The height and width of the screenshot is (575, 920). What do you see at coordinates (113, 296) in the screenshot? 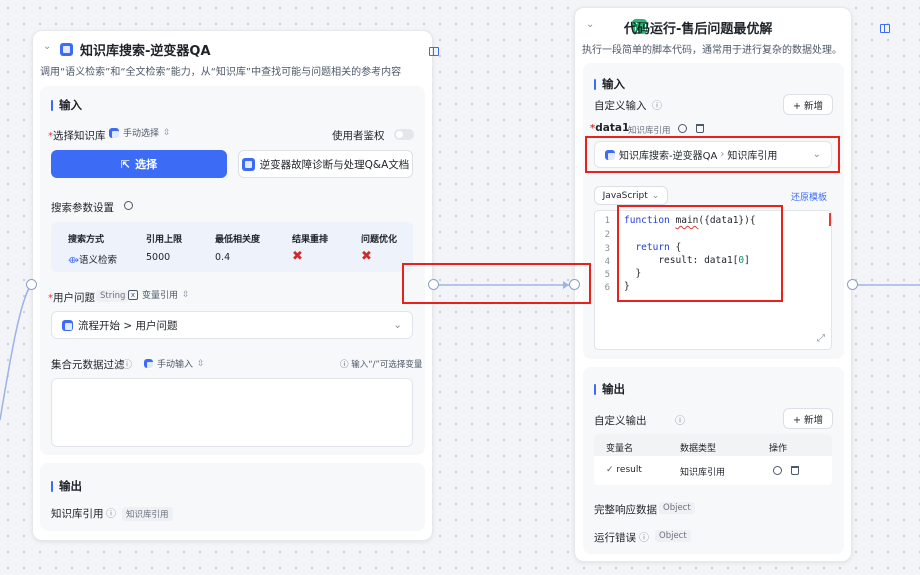
I see `type-tag: String` at bounding box center [113, 296].